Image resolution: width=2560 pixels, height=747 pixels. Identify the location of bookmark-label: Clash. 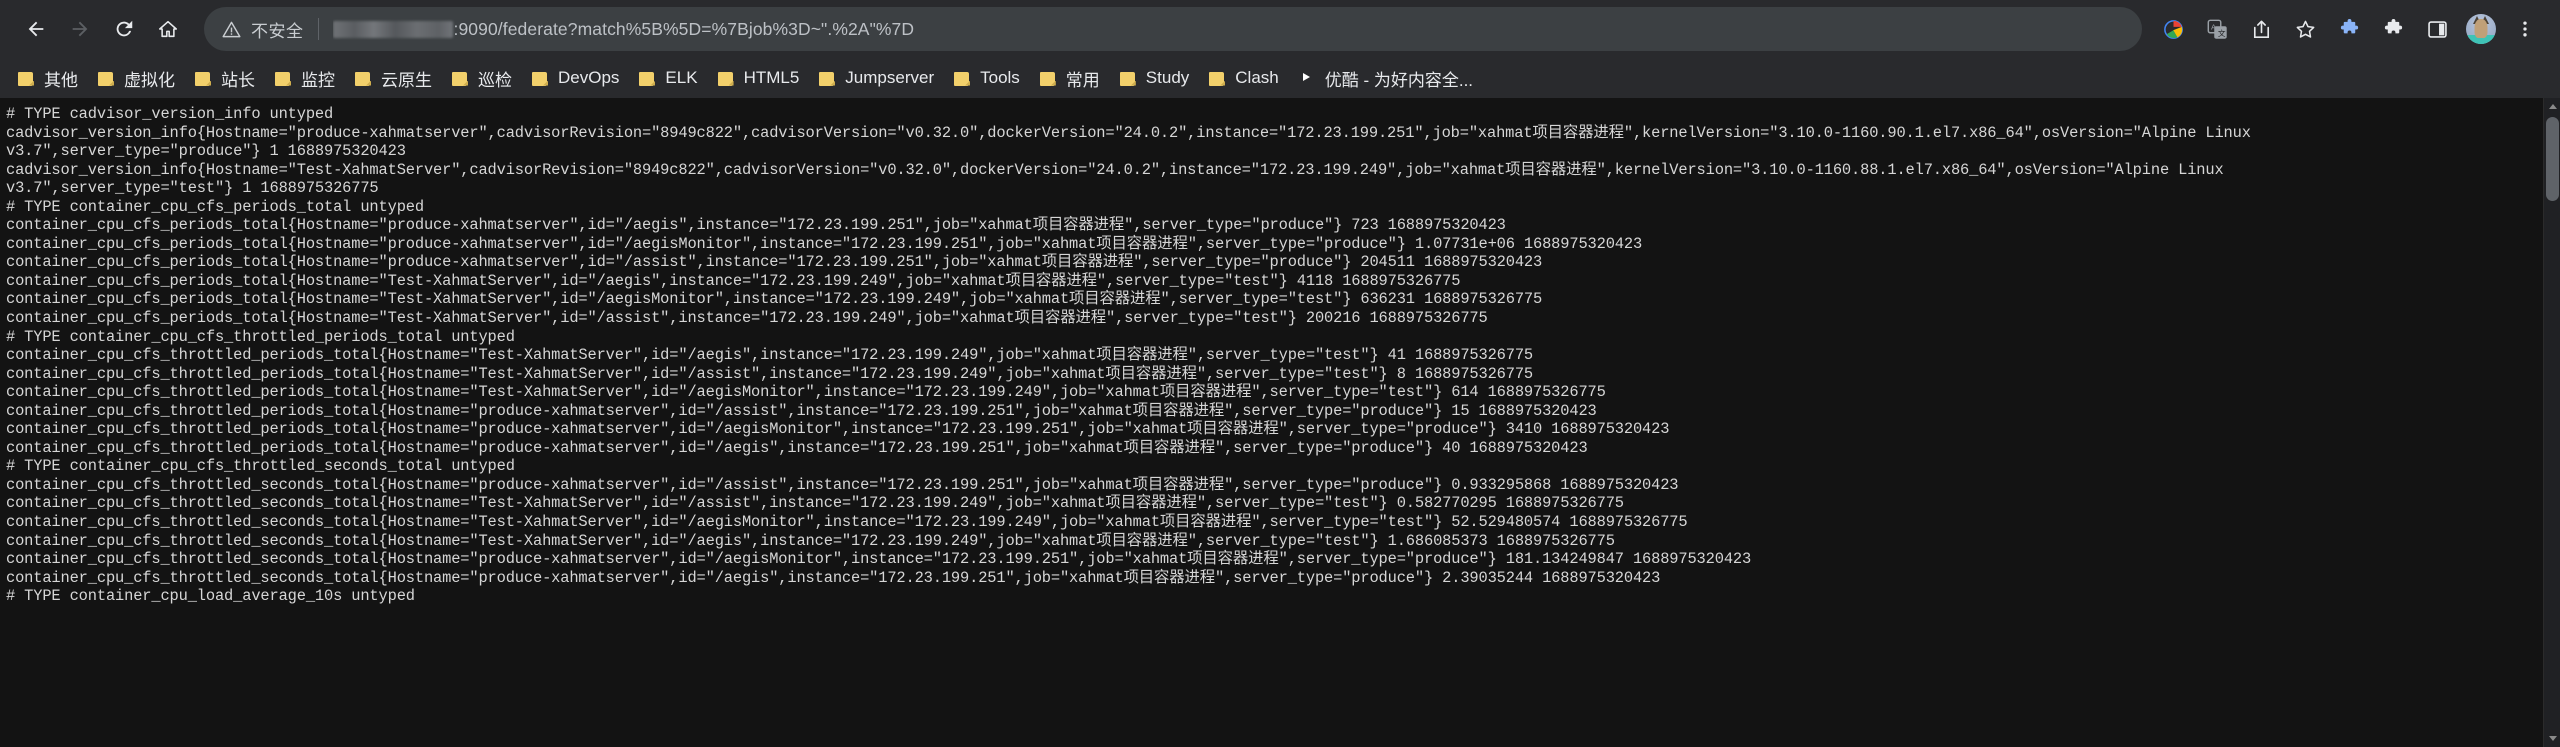
(1257, 77).